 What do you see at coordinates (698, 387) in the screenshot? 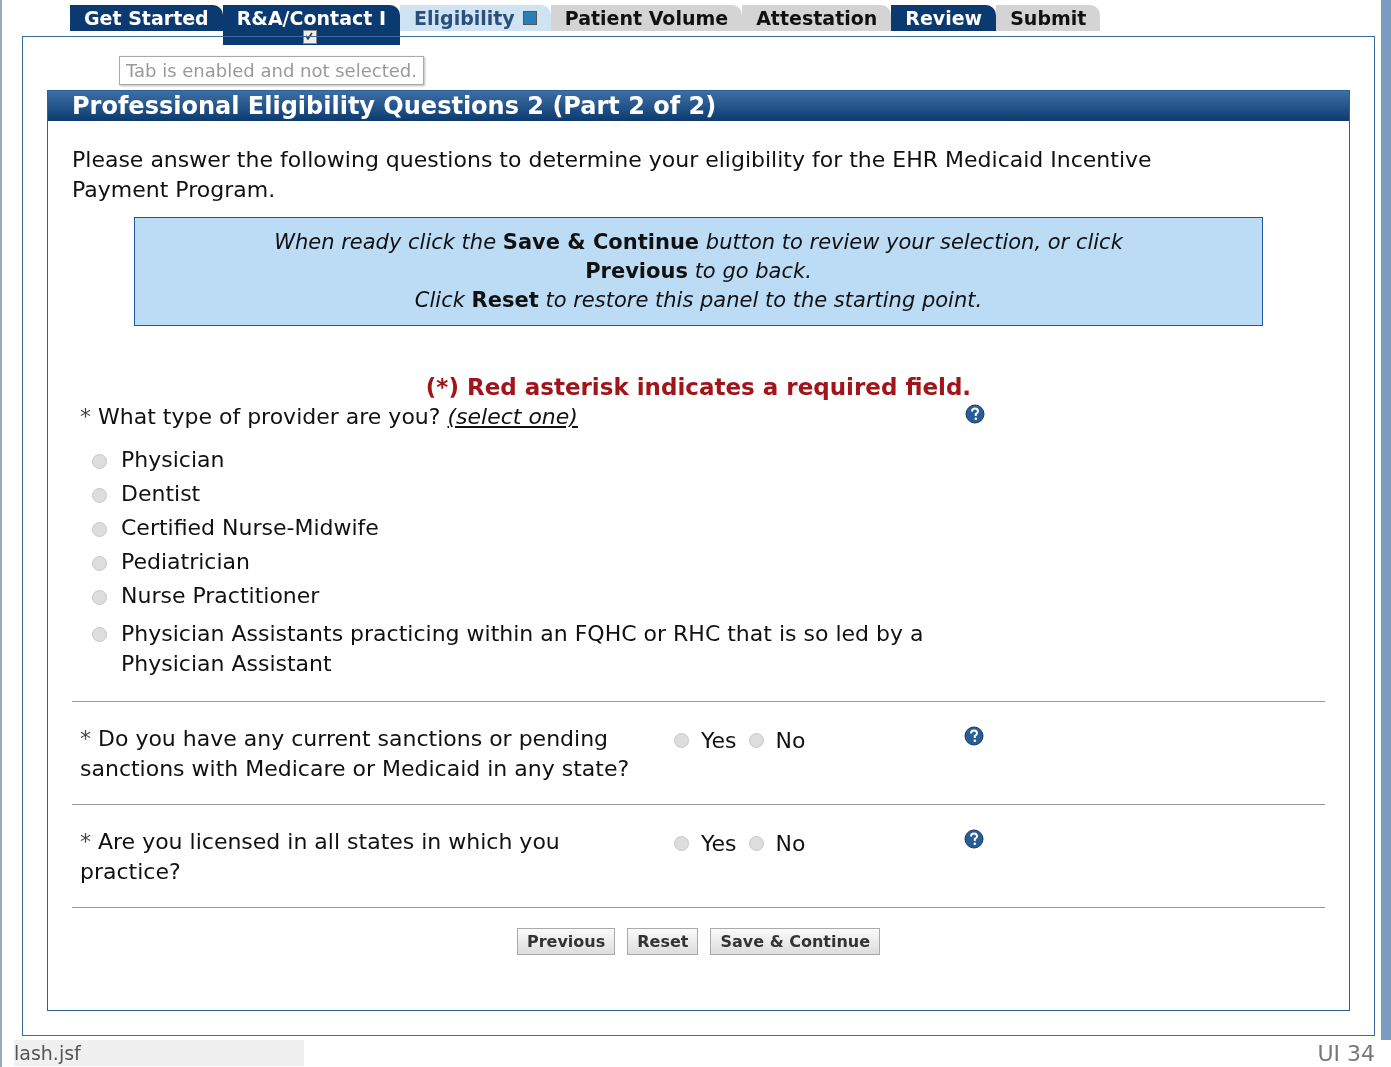
I see `required-note: (*) Red asterisk indicates a required field.` at bounding box center [698, 387].